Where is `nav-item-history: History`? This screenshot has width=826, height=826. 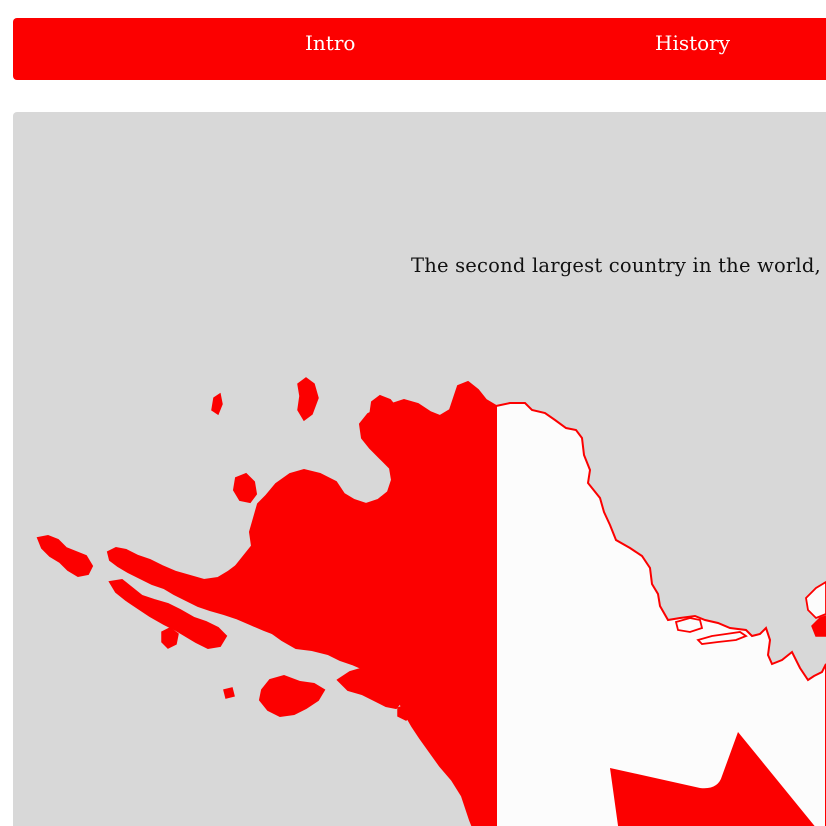
nav-item-history: History is located at coordinates (692, 49).